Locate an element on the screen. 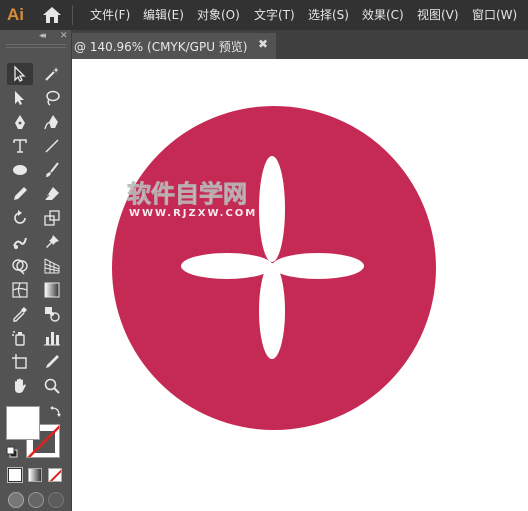 The image size is (528, 511). document-tab-bar: @ 140.96% (CMYK/GPU 预览) ✖ is located at coordinates (300, 44).